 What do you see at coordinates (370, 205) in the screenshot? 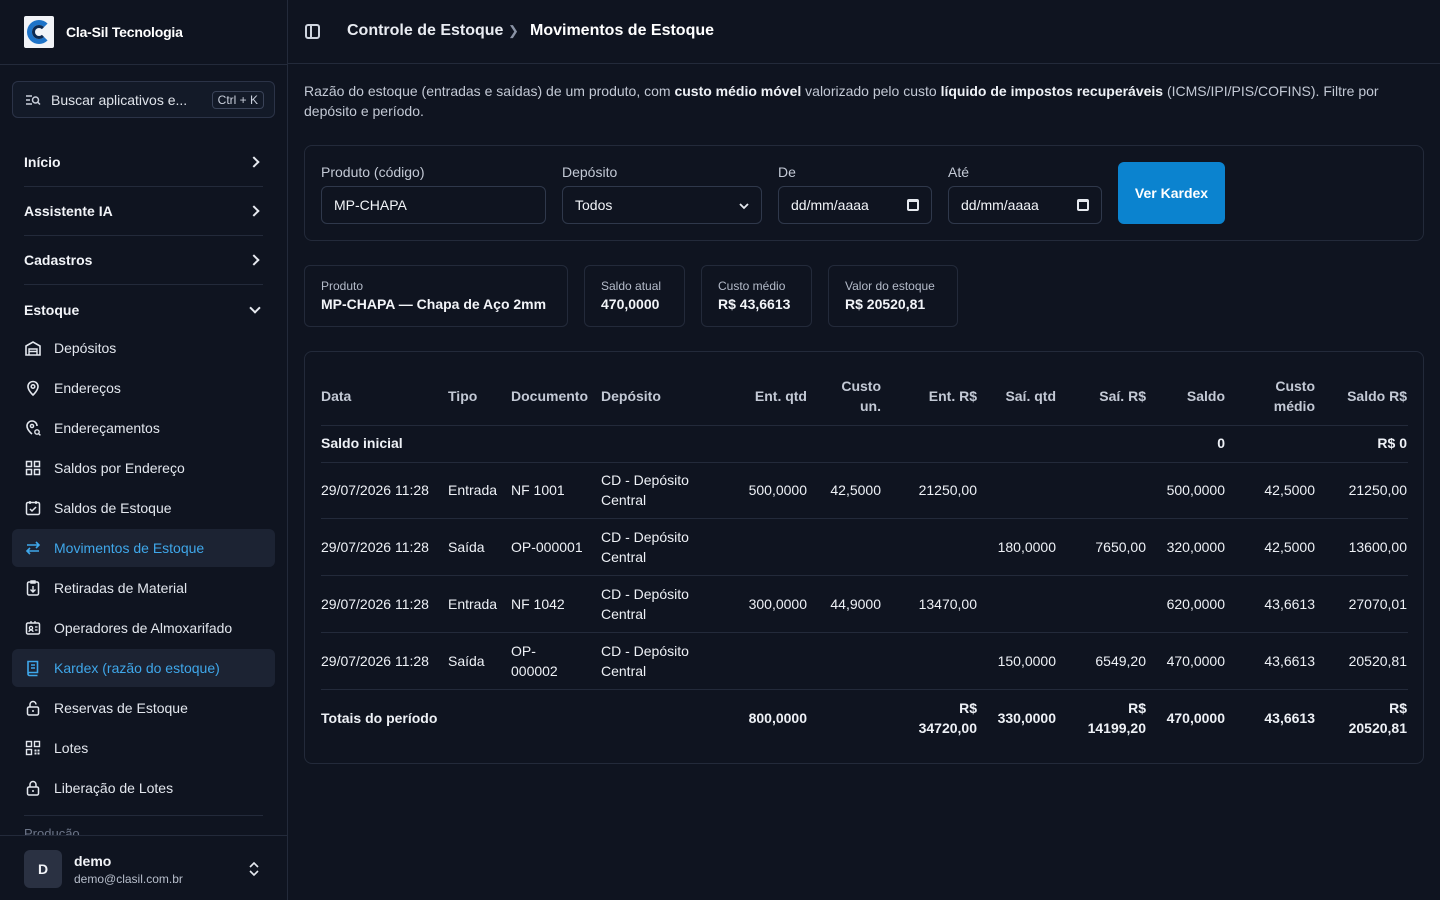
I see `produto-value: MP-CHAPA` at bounding box center [370, 205].